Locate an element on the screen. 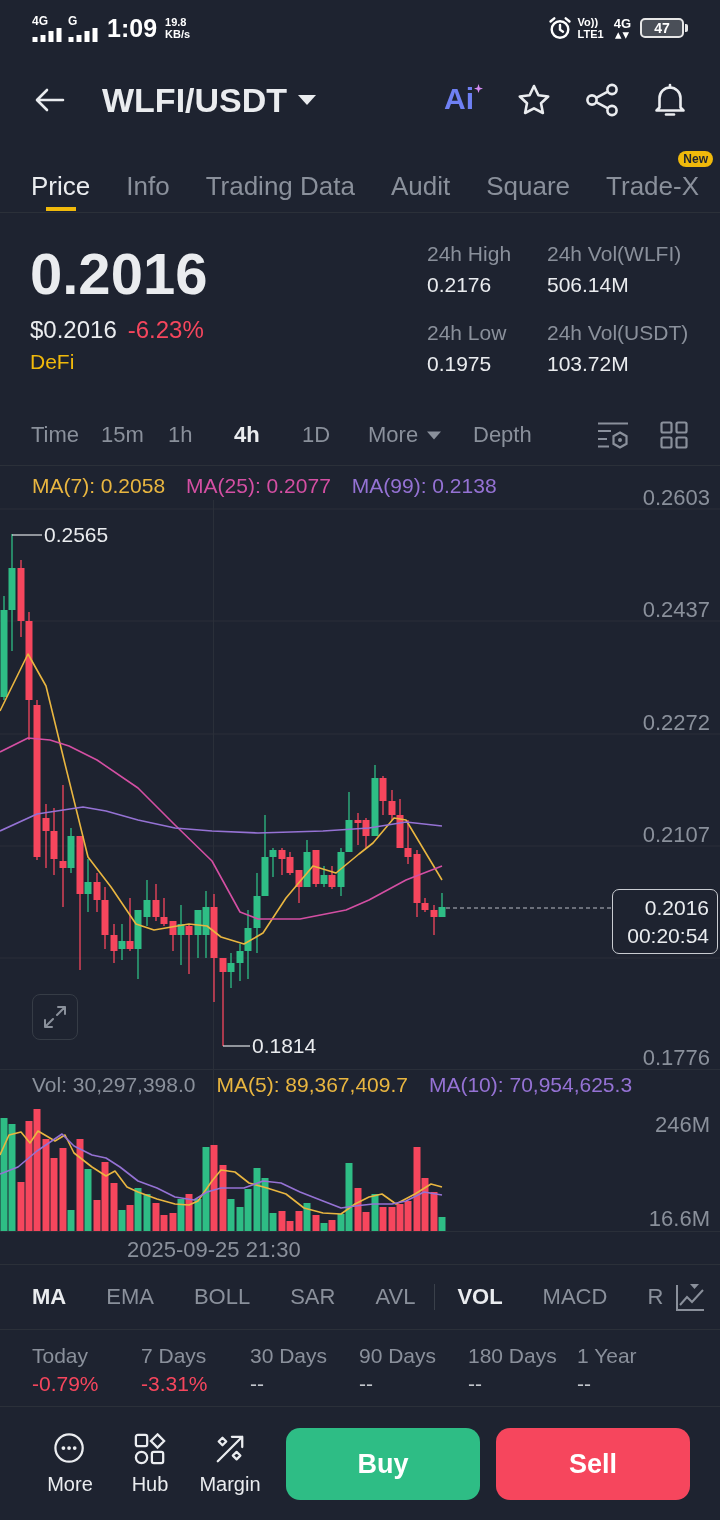  tab: Audit is located at coordinates (420, 186).